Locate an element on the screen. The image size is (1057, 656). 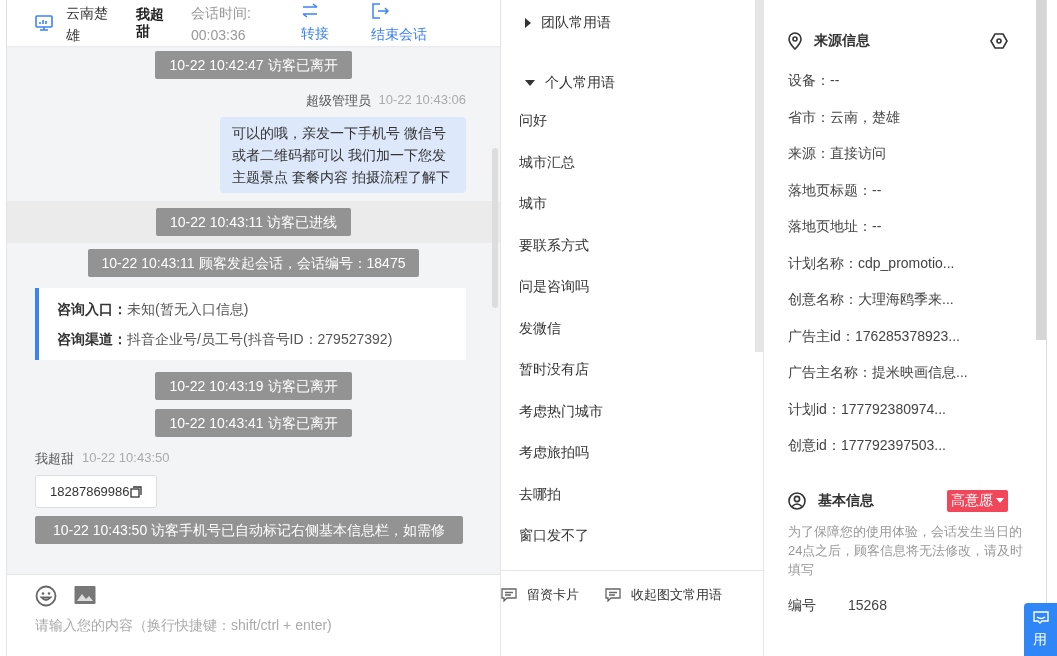
system-notice: 10-22 10:42:47 访客已离开 is located at coordinates (253, 65).